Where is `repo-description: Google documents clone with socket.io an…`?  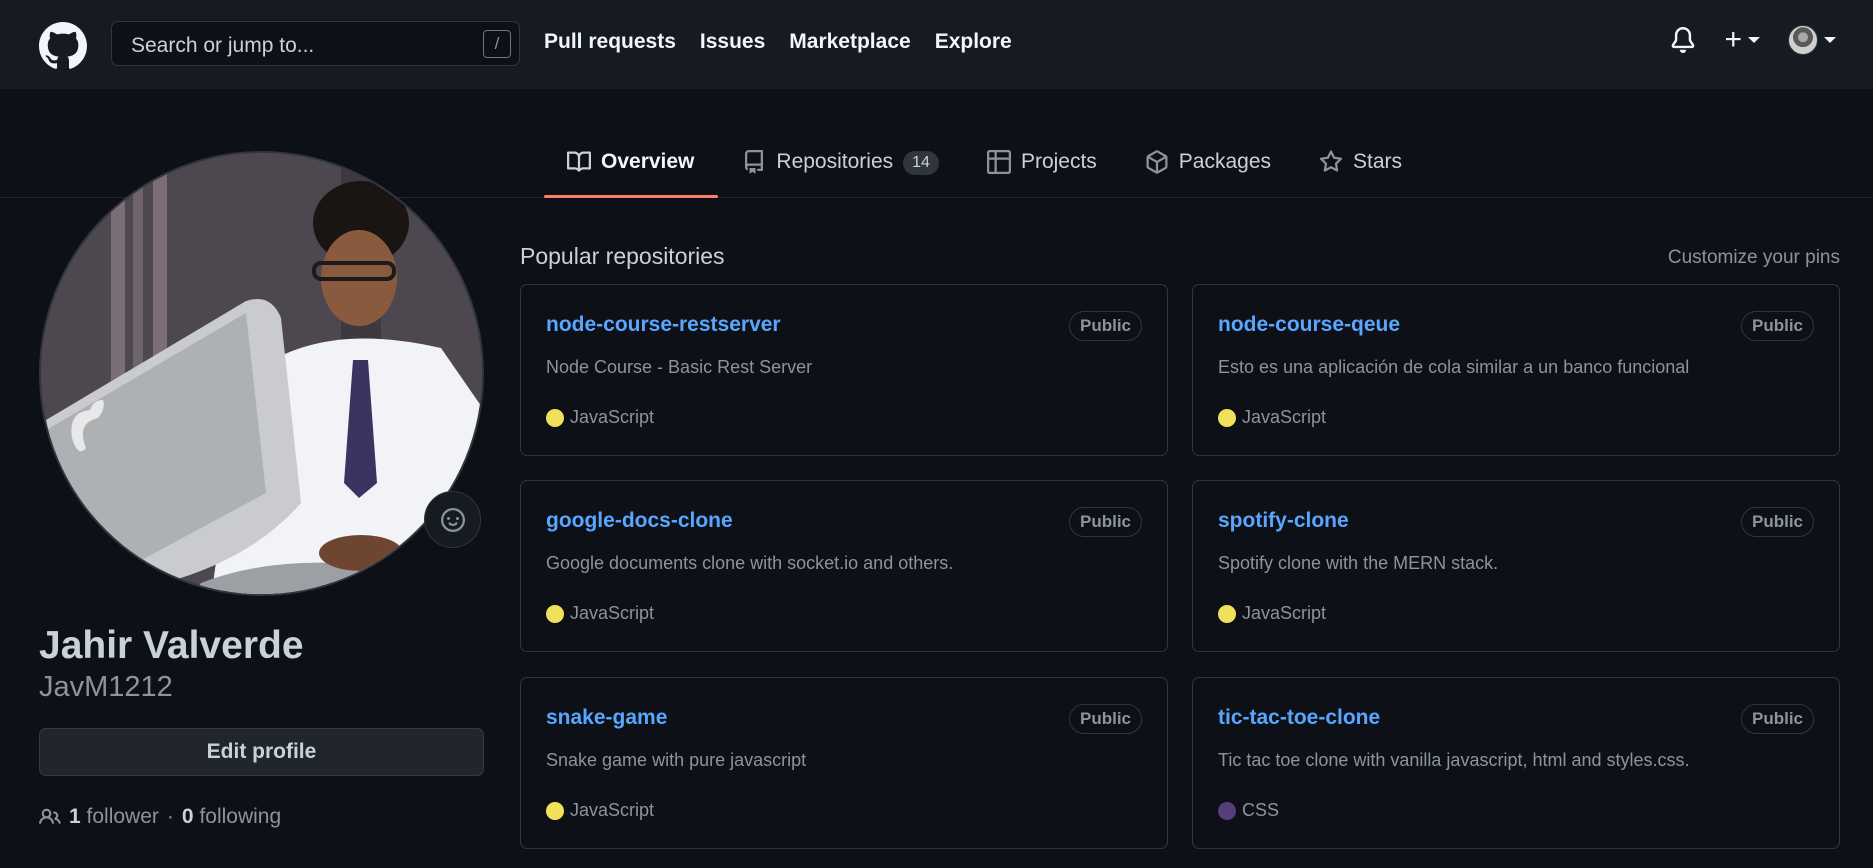 repo-description: Google documents clone with socket.io an… is located at coordinates (750, 563).